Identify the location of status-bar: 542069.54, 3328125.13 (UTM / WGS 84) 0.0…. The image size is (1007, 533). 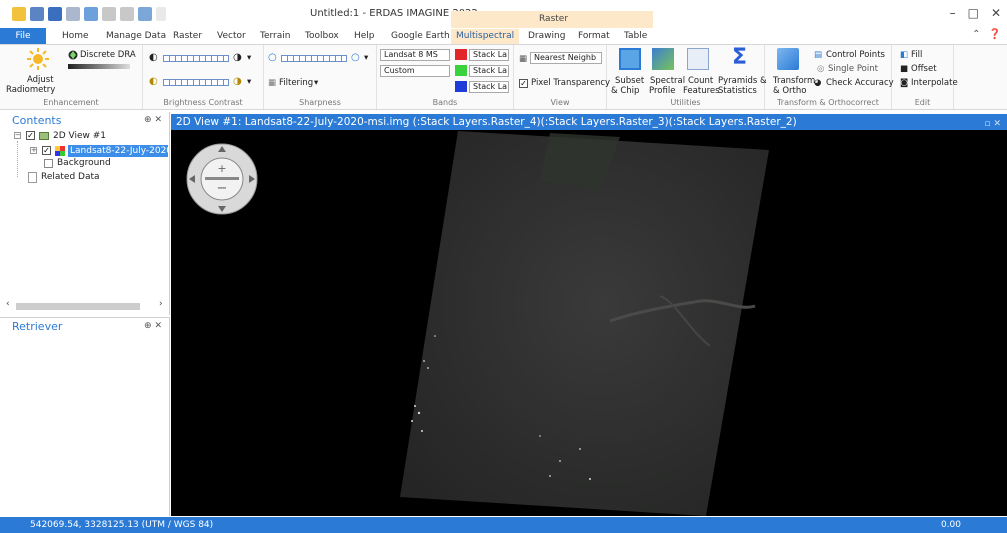
(503, 525).